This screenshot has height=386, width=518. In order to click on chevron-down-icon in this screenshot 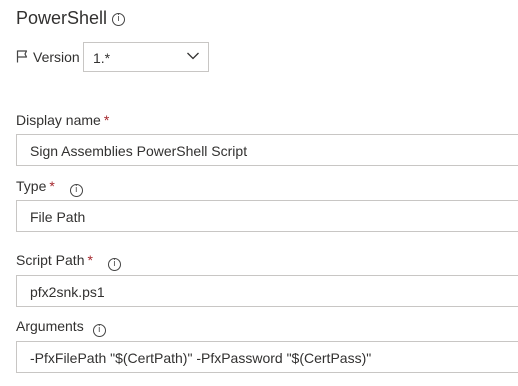, I will do `click(193, 56)`.